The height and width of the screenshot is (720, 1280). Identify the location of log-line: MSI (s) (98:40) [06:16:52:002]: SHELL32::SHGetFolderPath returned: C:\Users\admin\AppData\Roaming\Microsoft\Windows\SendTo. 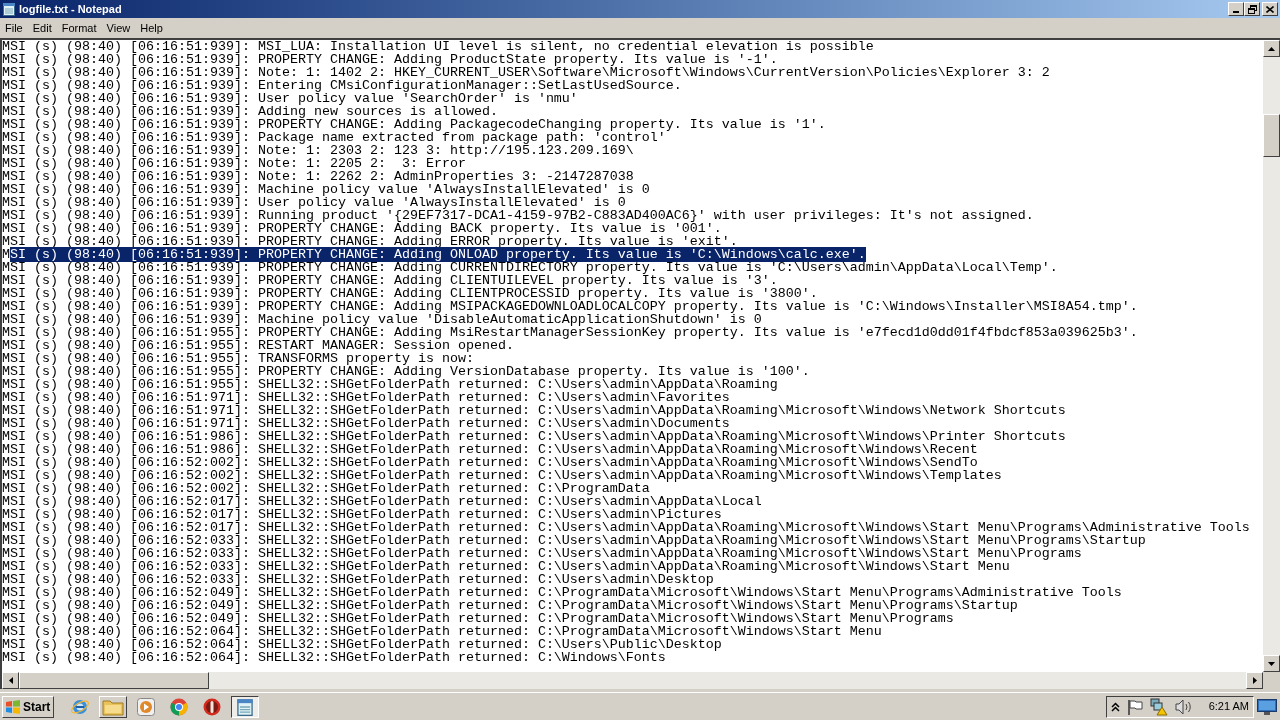
(490, 462).